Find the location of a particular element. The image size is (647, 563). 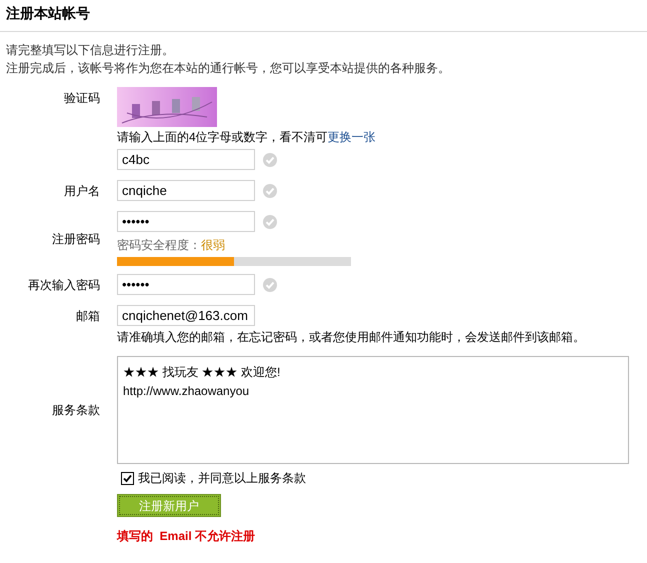

terms-text: http://www.zhaowanyou is located at coordinates (186, 391).